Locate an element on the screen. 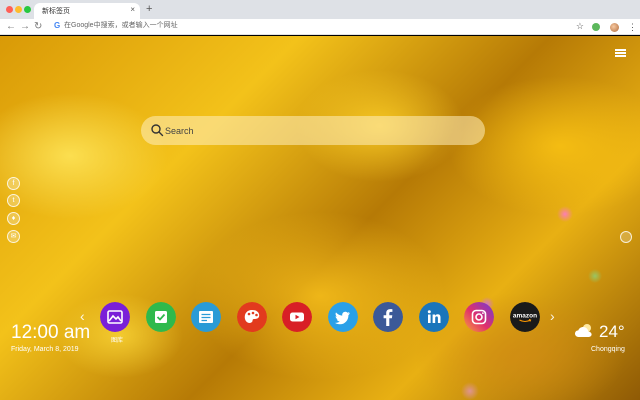 This screenshot has height=400, width=640. app-gallery-label: 图库 is located at coordinates (116, 341).